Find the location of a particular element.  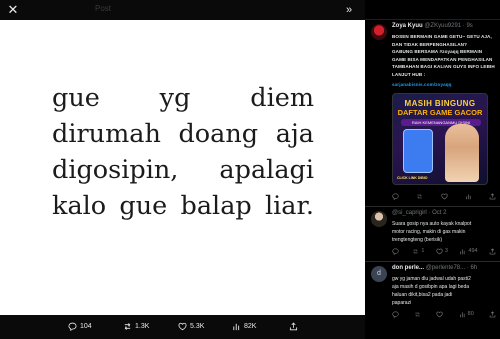

promo-footer: CLICK LINK DIBIO is located at coordinates (412, 177).